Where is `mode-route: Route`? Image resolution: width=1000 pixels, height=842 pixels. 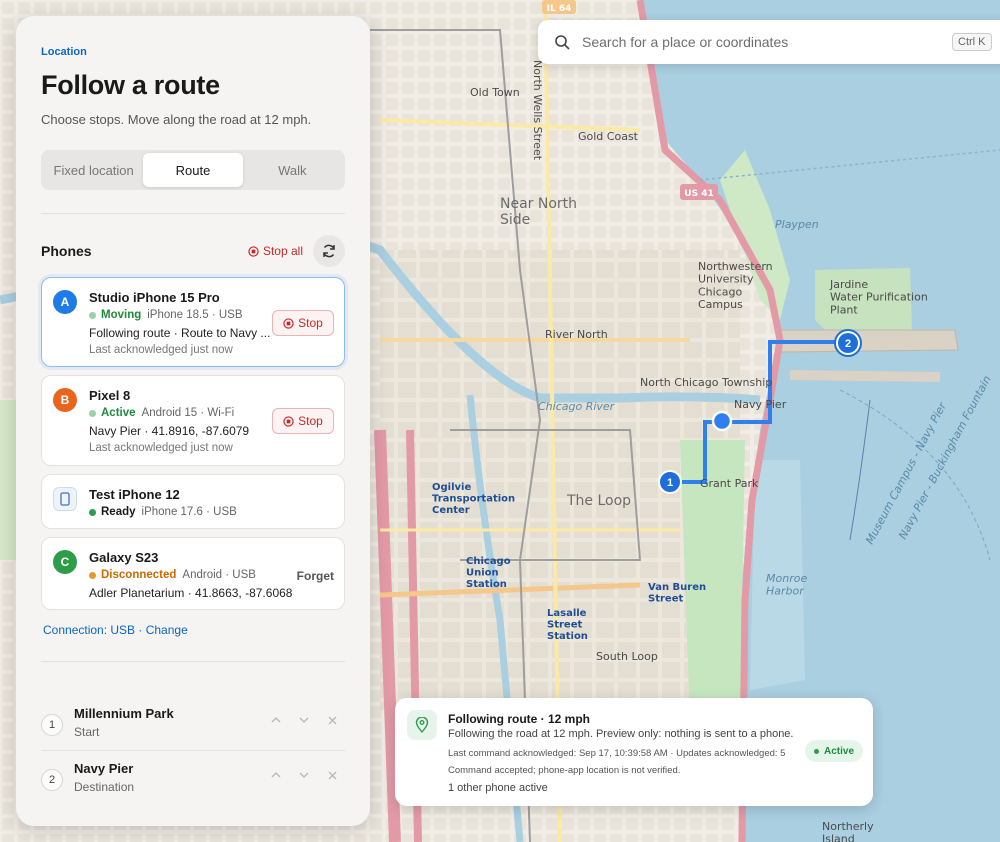 mode-route: Route is located at coordinates (193, 170).